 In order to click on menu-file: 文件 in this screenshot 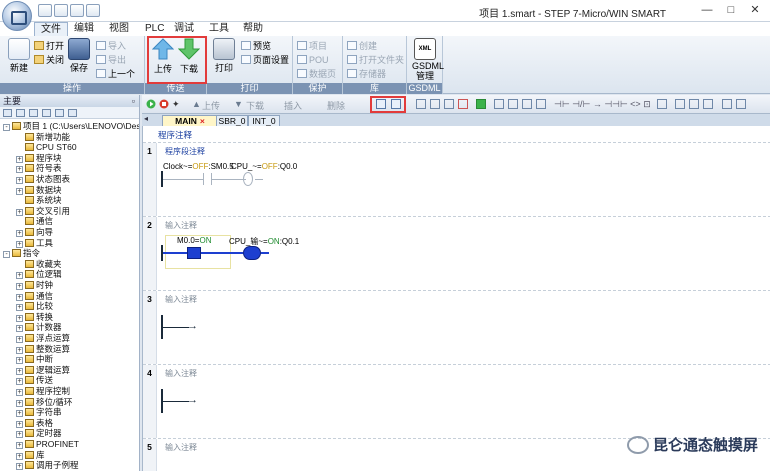, I will do `click(51, 29)`.